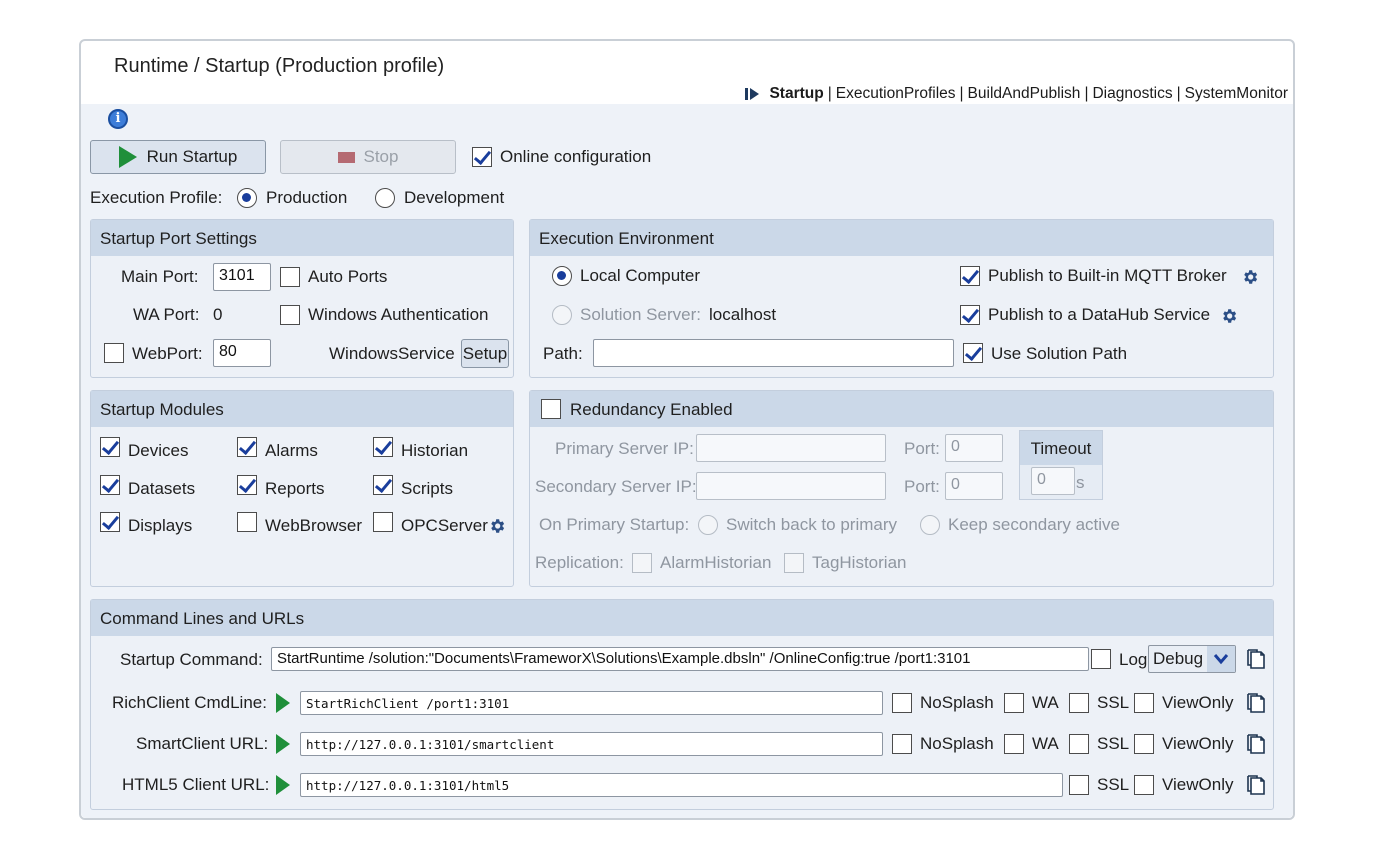 The width and height of the screenshot is (1374, 859). Describe the element at coordinates (922, 448) in the screenshot. I see `primary-port-label: Port:` at that location.